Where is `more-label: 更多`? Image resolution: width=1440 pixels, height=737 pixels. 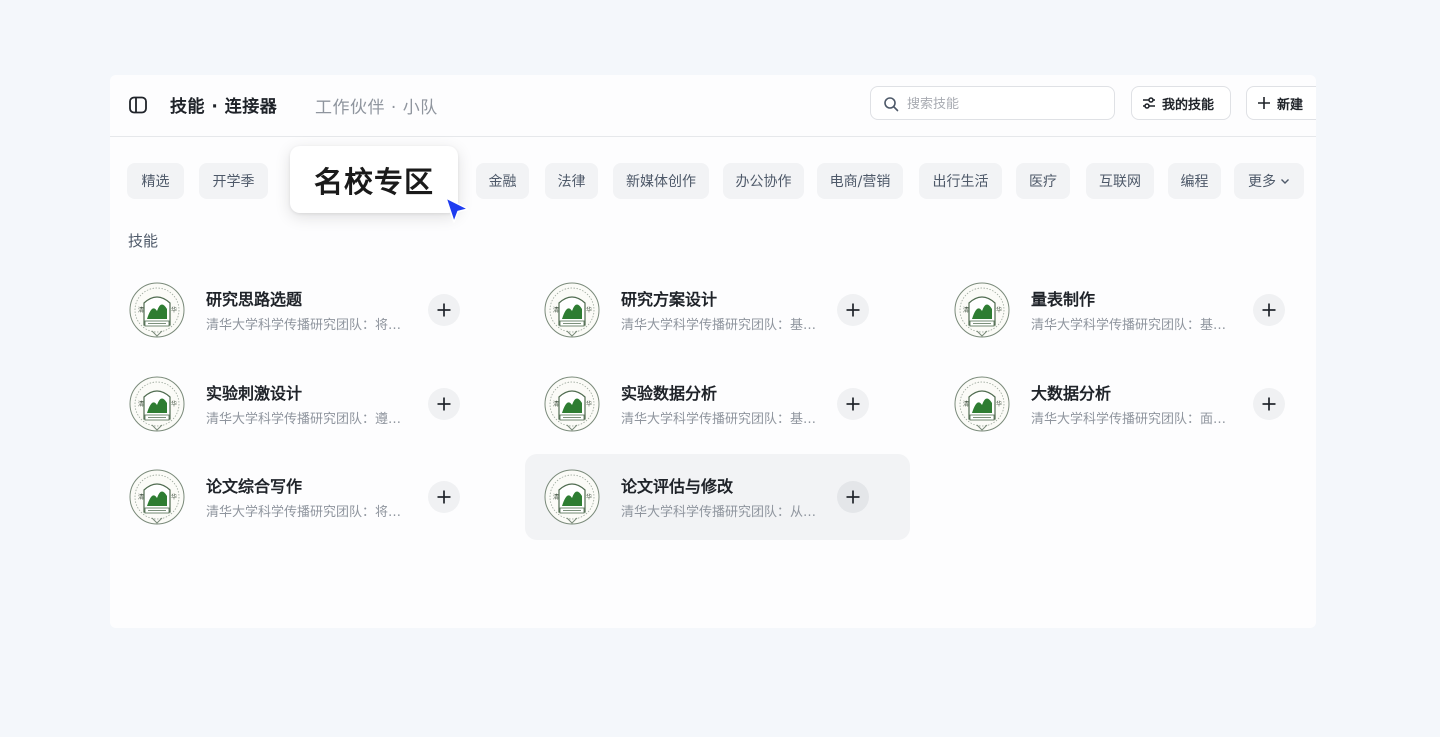
more-label: 更多 is located at coordinates (1262, 182).